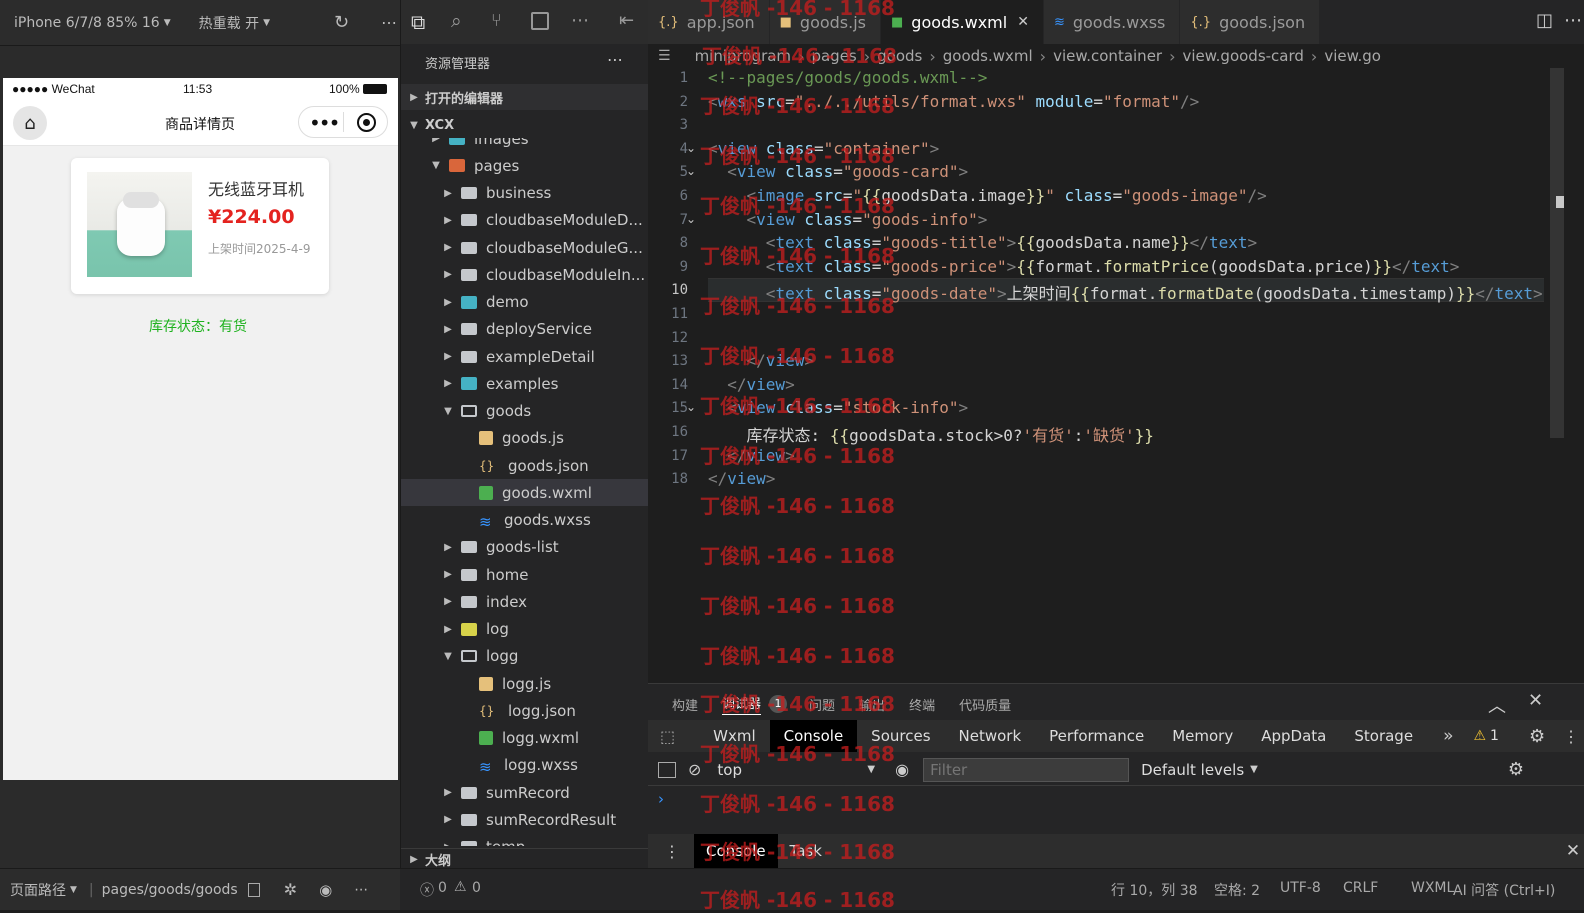  What do you see at coordinates (525, 438) in the screenshot?
I see `file-tree-item: goods.js` at bounding box center [525, 438].